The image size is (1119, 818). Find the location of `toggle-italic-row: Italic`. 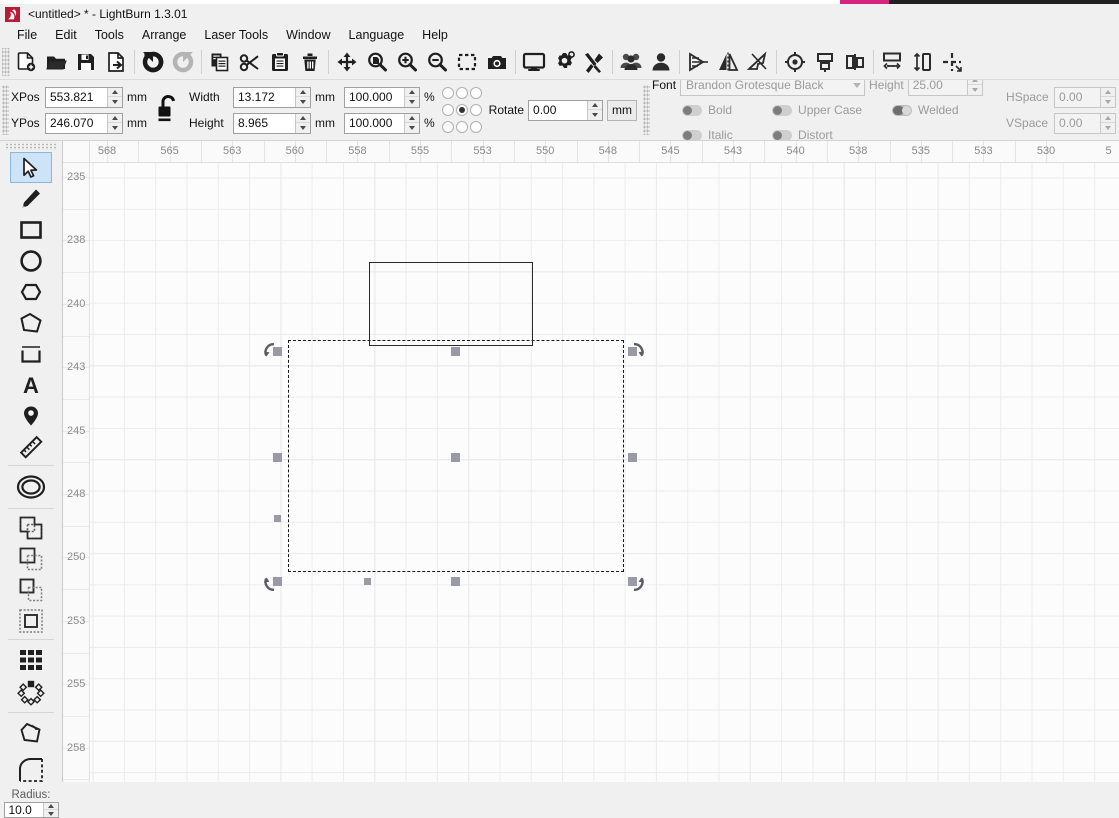

toggle-italic-row: Italic is located at coordinates (712, 134).